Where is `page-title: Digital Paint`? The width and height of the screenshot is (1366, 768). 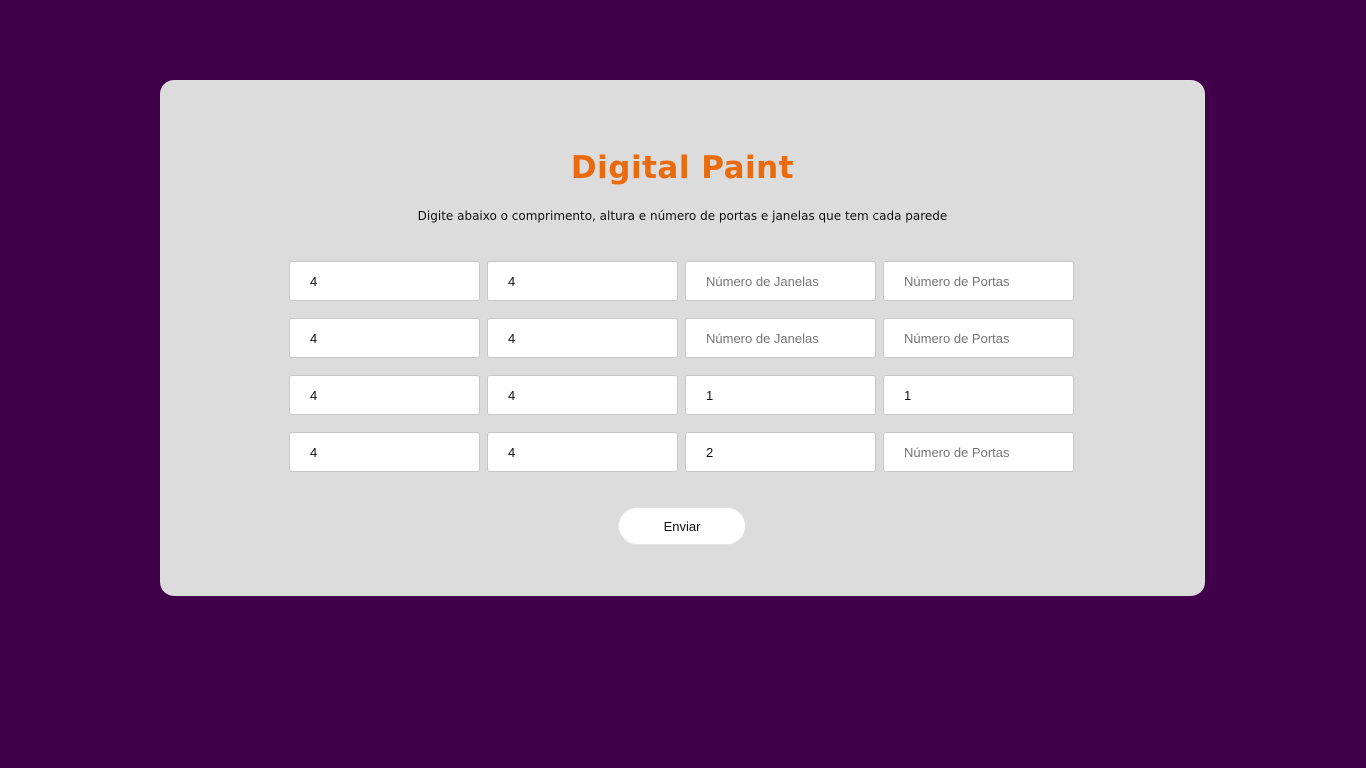 page-title: Digital Paint is located at coordinates (682, 168).